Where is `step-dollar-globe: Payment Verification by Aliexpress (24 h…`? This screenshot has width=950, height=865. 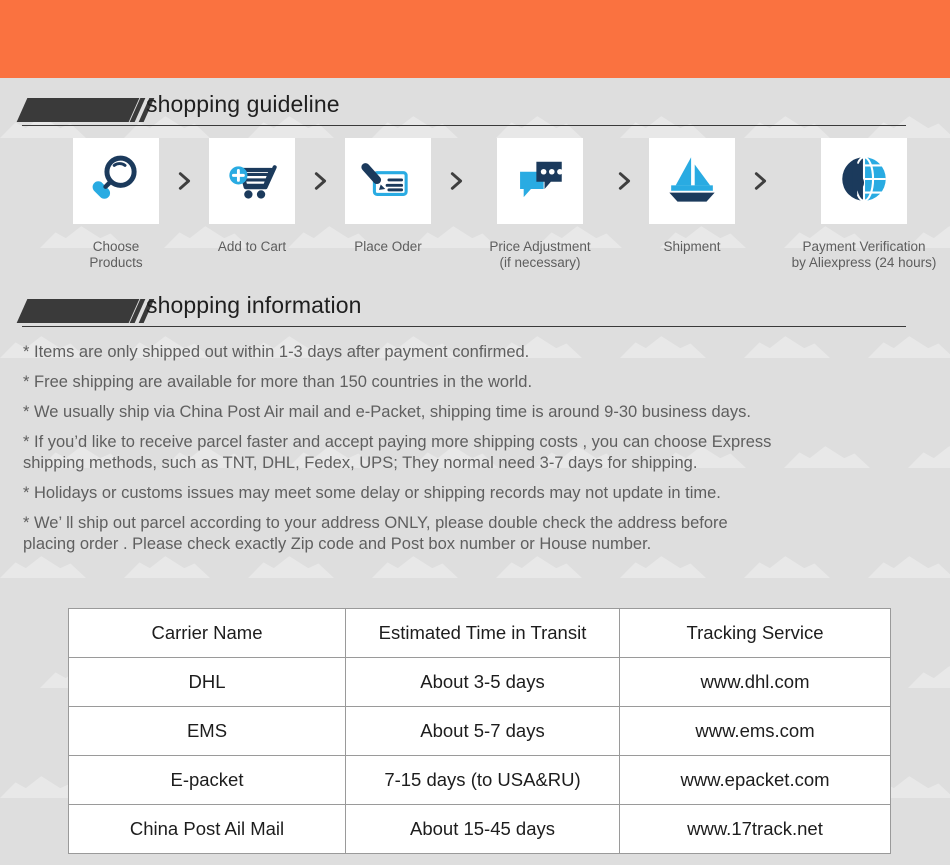
step-dollar-globe: Payment Verification by Aliexpress (24 h… is located at coordinates (864, 204).